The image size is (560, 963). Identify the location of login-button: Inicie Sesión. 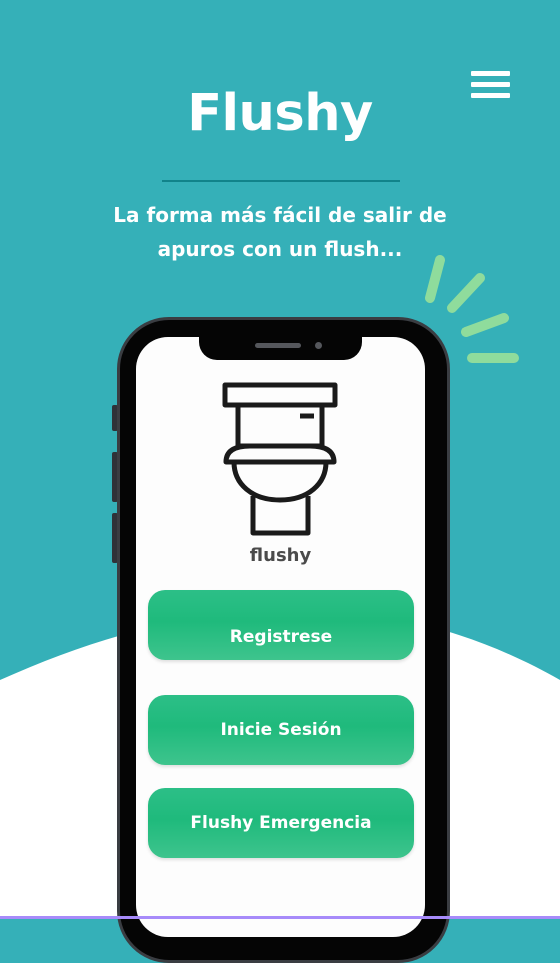
(281, 730).